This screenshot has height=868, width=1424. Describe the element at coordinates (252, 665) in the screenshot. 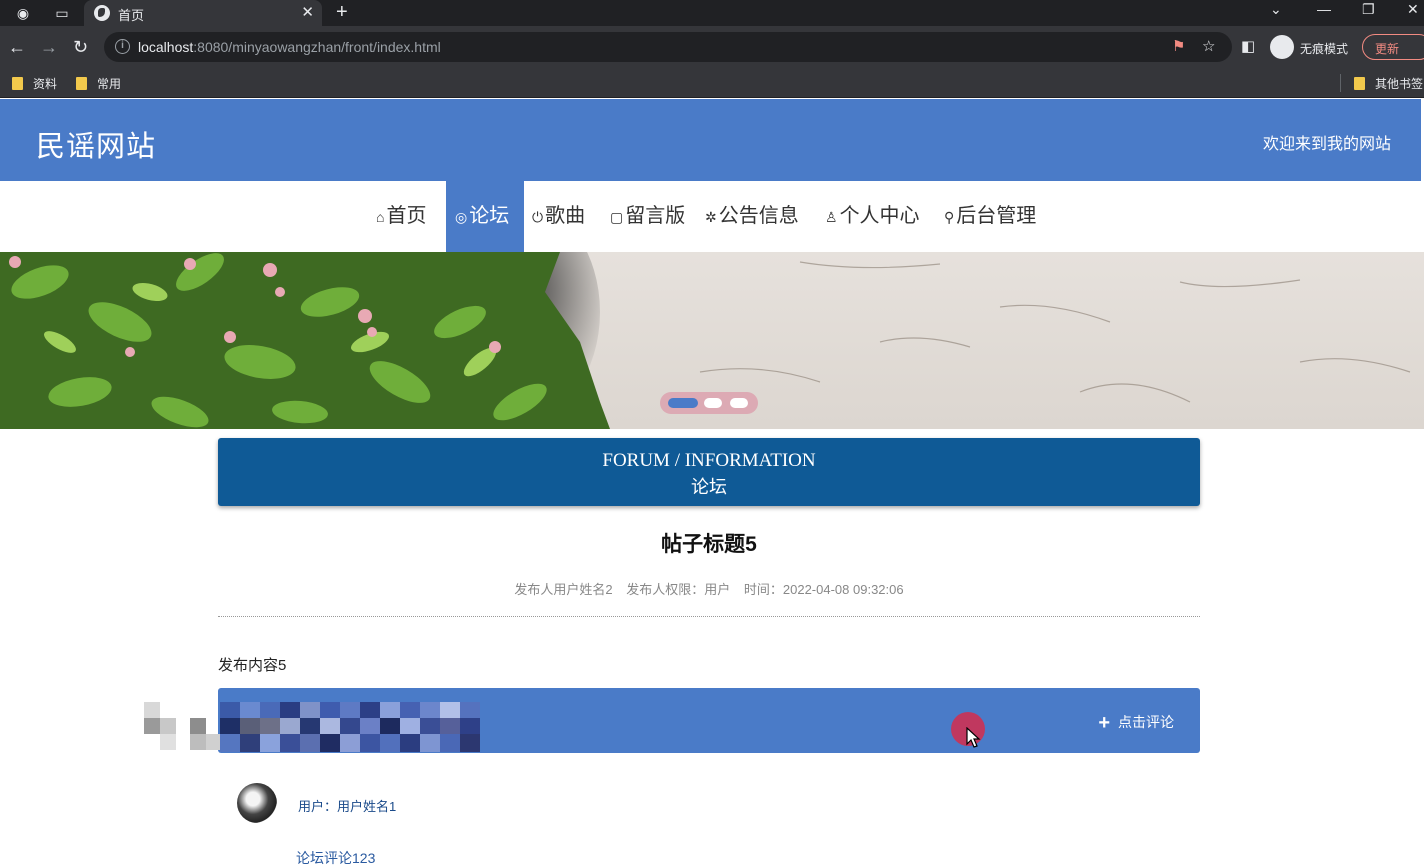

I see `post-content: 发布内容5` at that location.